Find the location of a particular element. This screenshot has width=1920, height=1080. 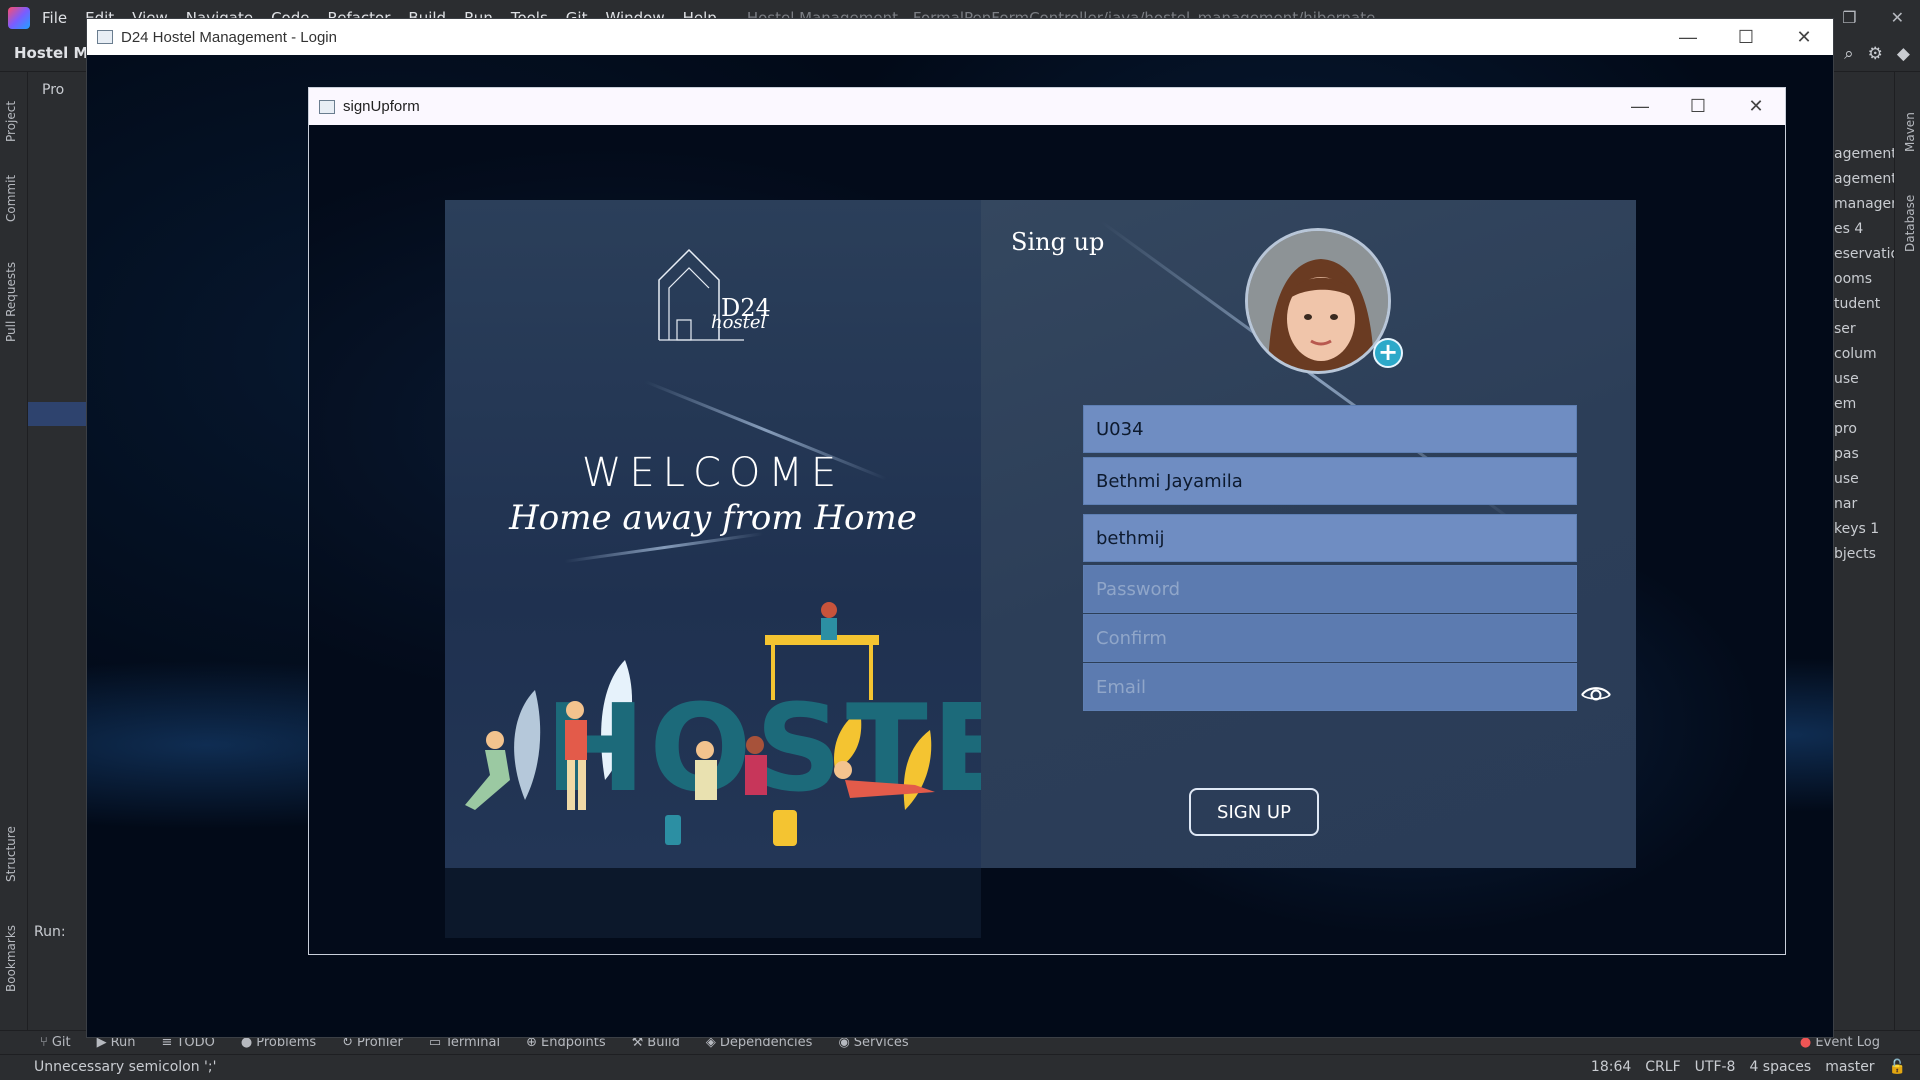

leaf-shape is located at coordinates (527, 745).